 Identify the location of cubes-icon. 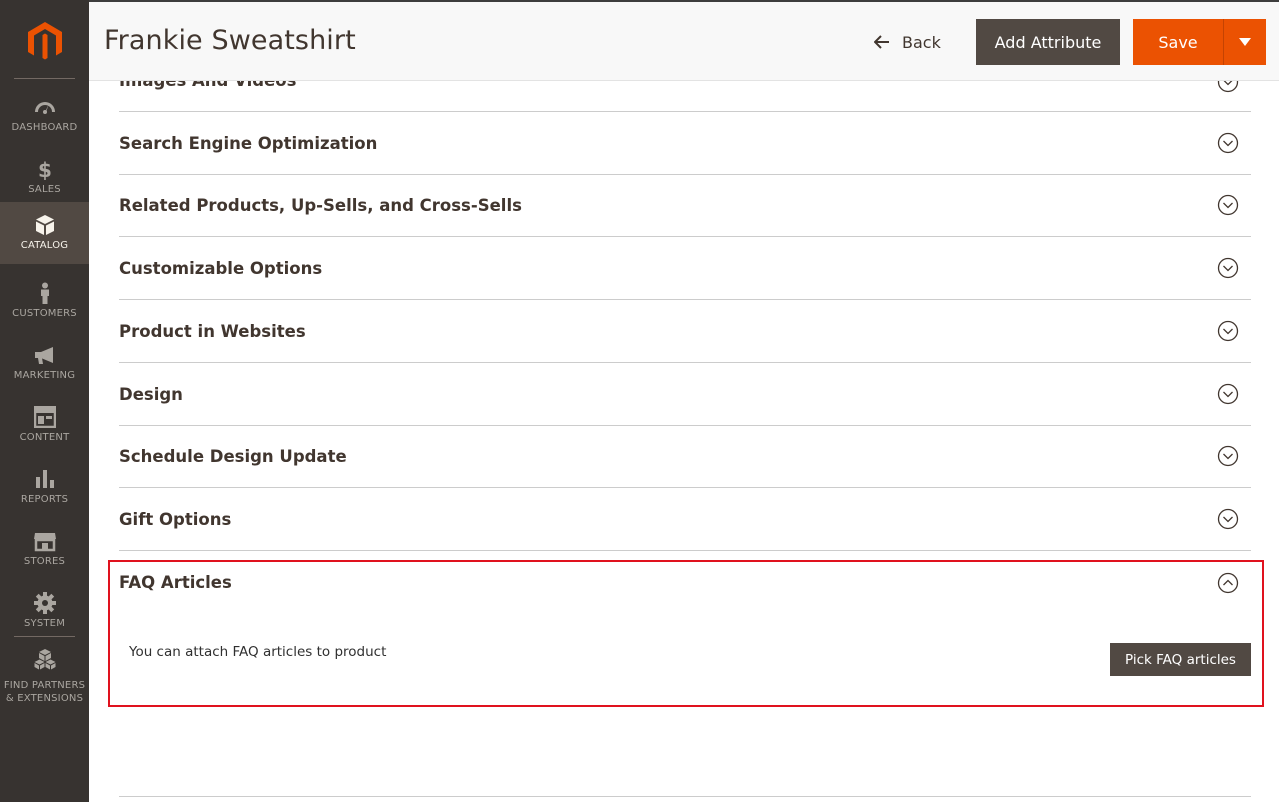
(45, 659).